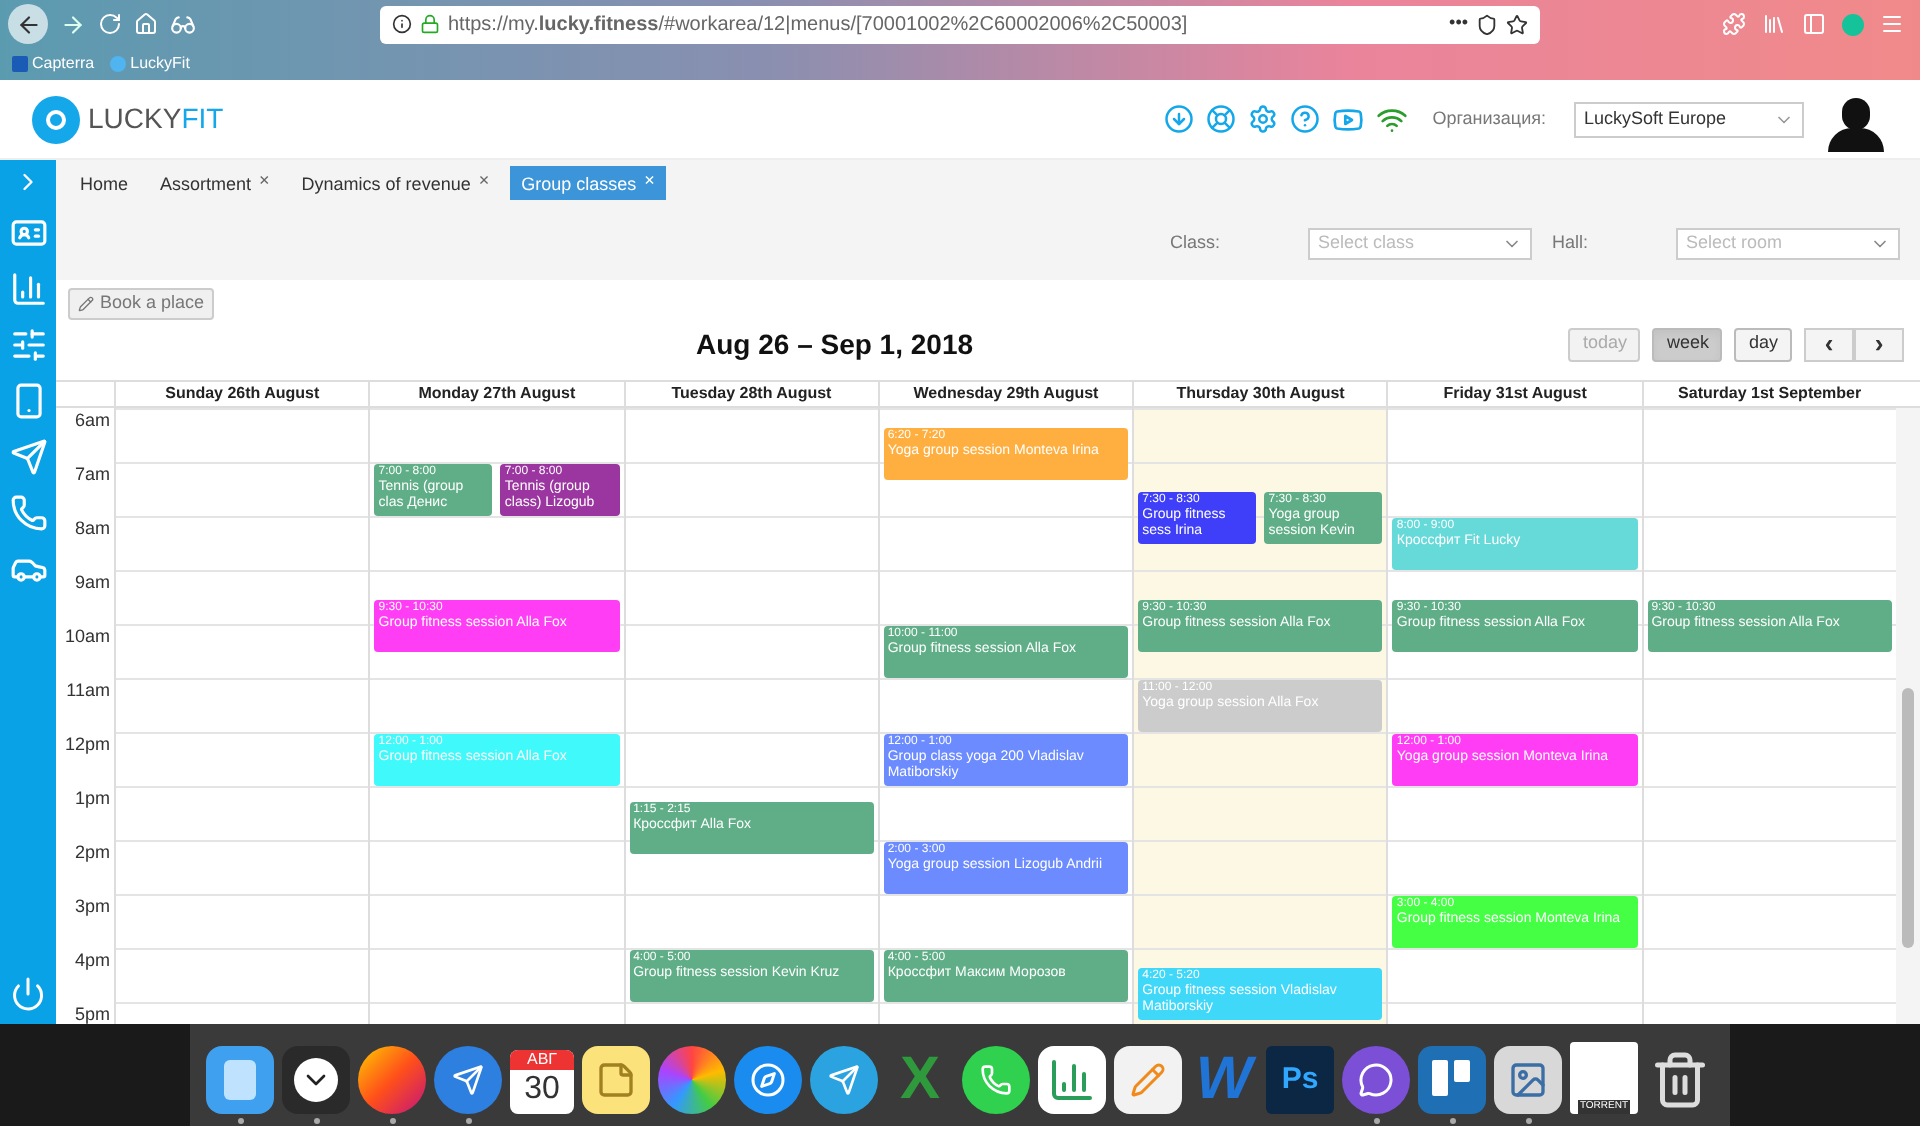  What do you see at coordinates (183, 24) in the screenshot?
I see `glasses-icon` at bounding box center [183, 24].